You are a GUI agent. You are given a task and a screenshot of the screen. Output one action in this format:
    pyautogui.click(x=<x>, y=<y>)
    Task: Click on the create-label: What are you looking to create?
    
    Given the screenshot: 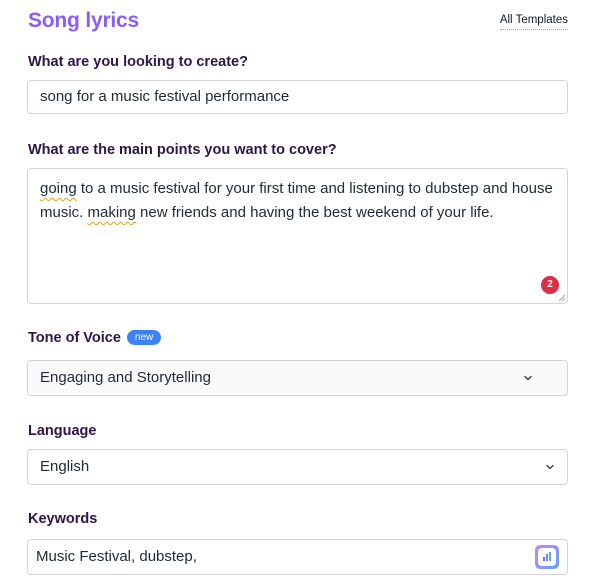 What is the action you would take?
    pyautogui.click(x=138, y=62)
    